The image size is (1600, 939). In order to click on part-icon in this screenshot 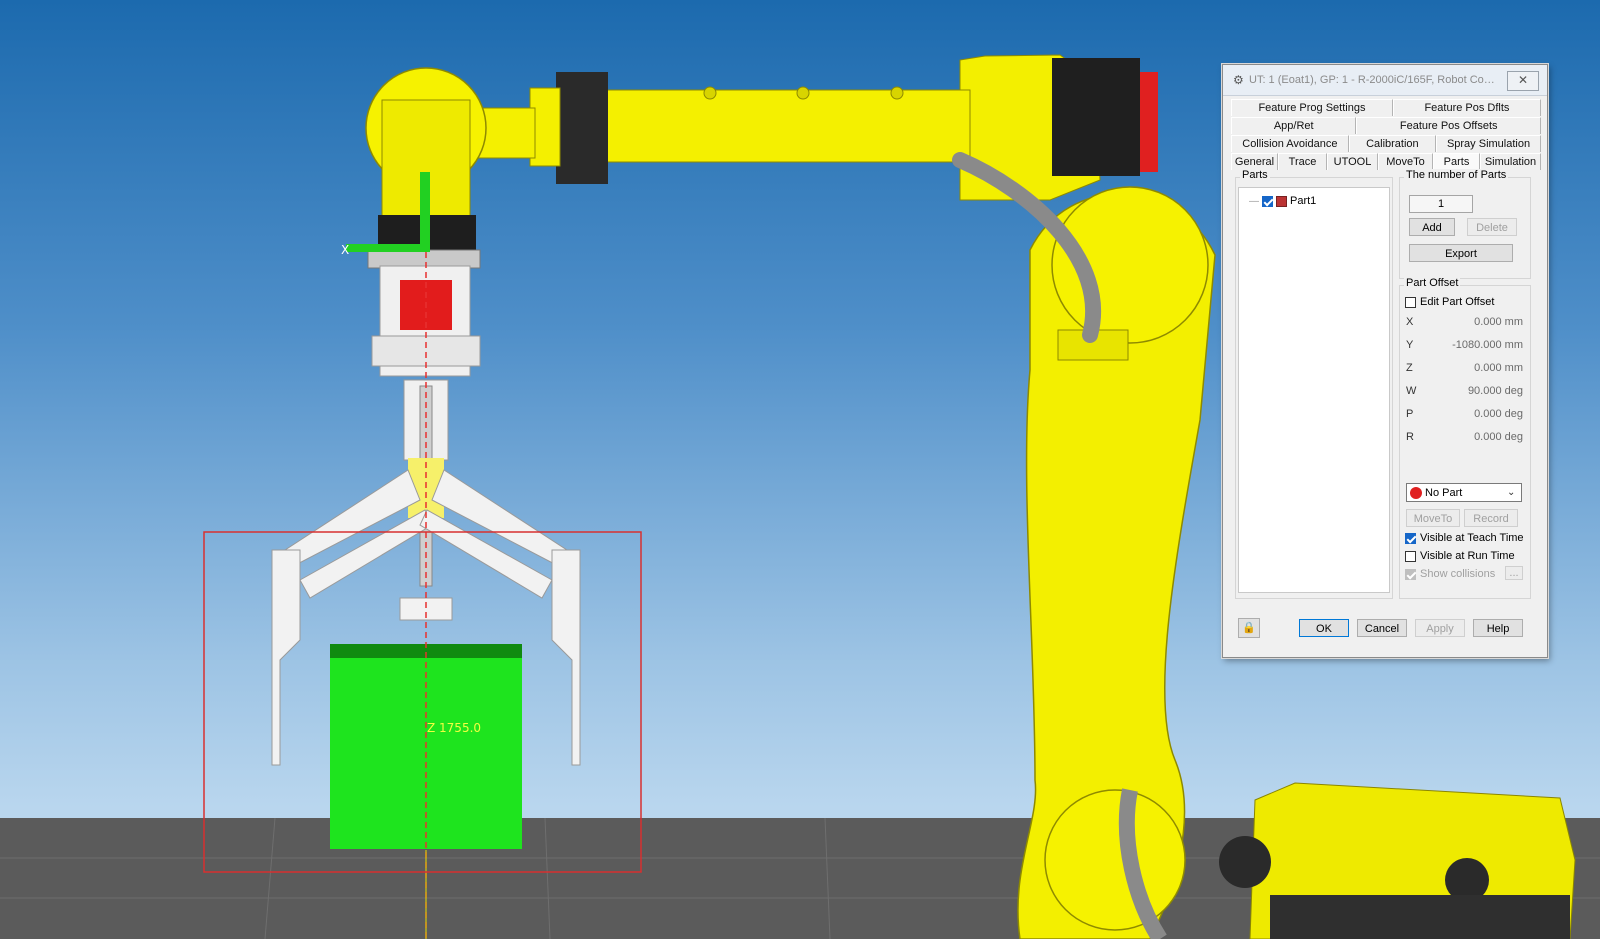, I will do `click(1281, 201)`.